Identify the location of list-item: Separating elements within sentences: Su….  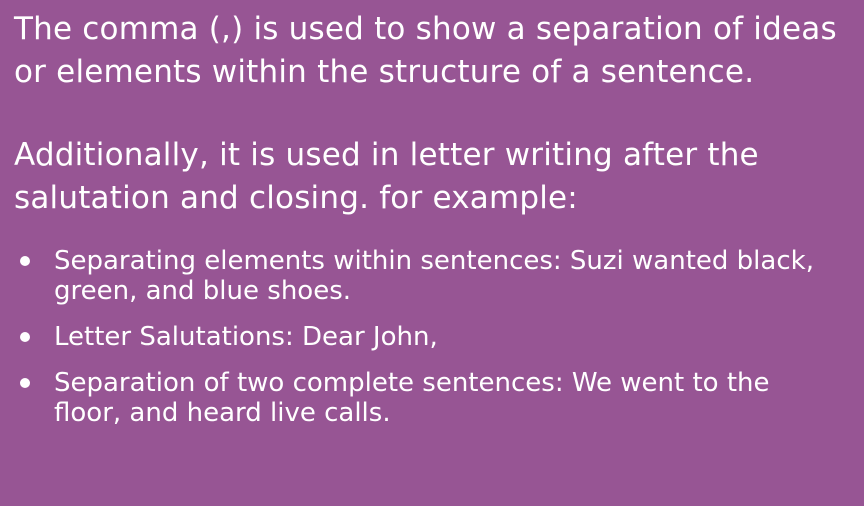
(429, 276).